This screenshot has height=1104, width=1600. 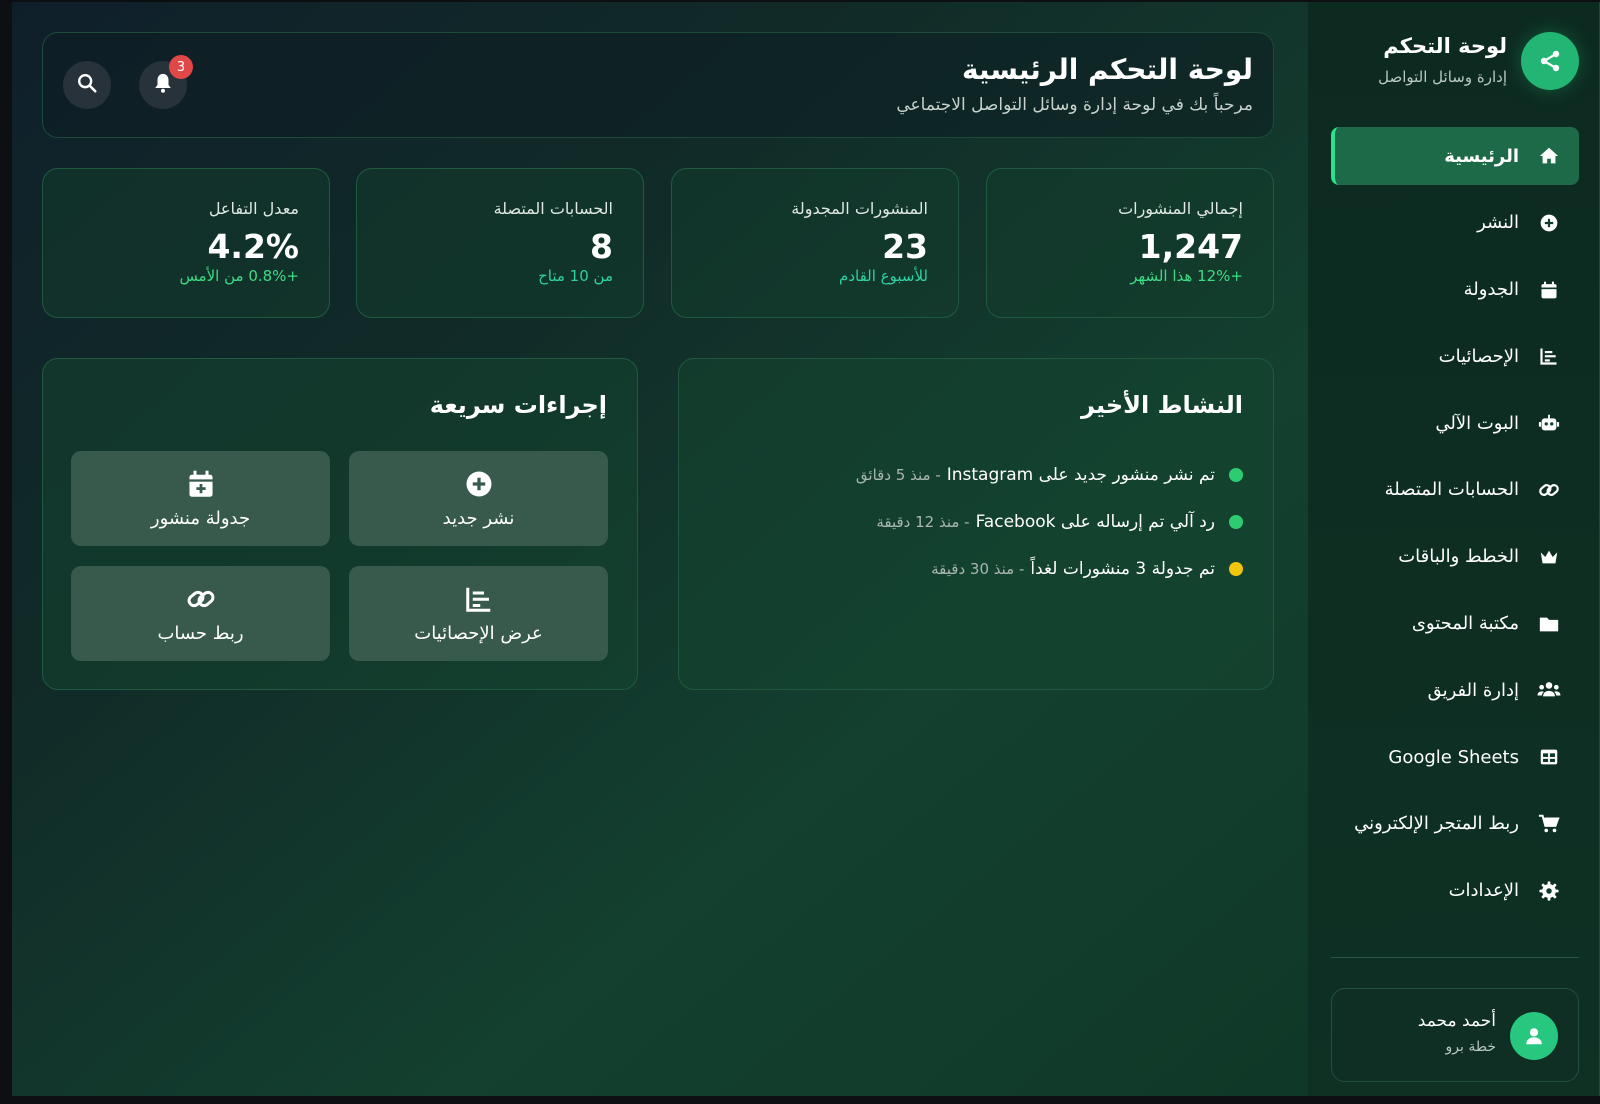 I want to click on sidebar-item-label: إدارة الفريق, so click(x=1473, y=690).